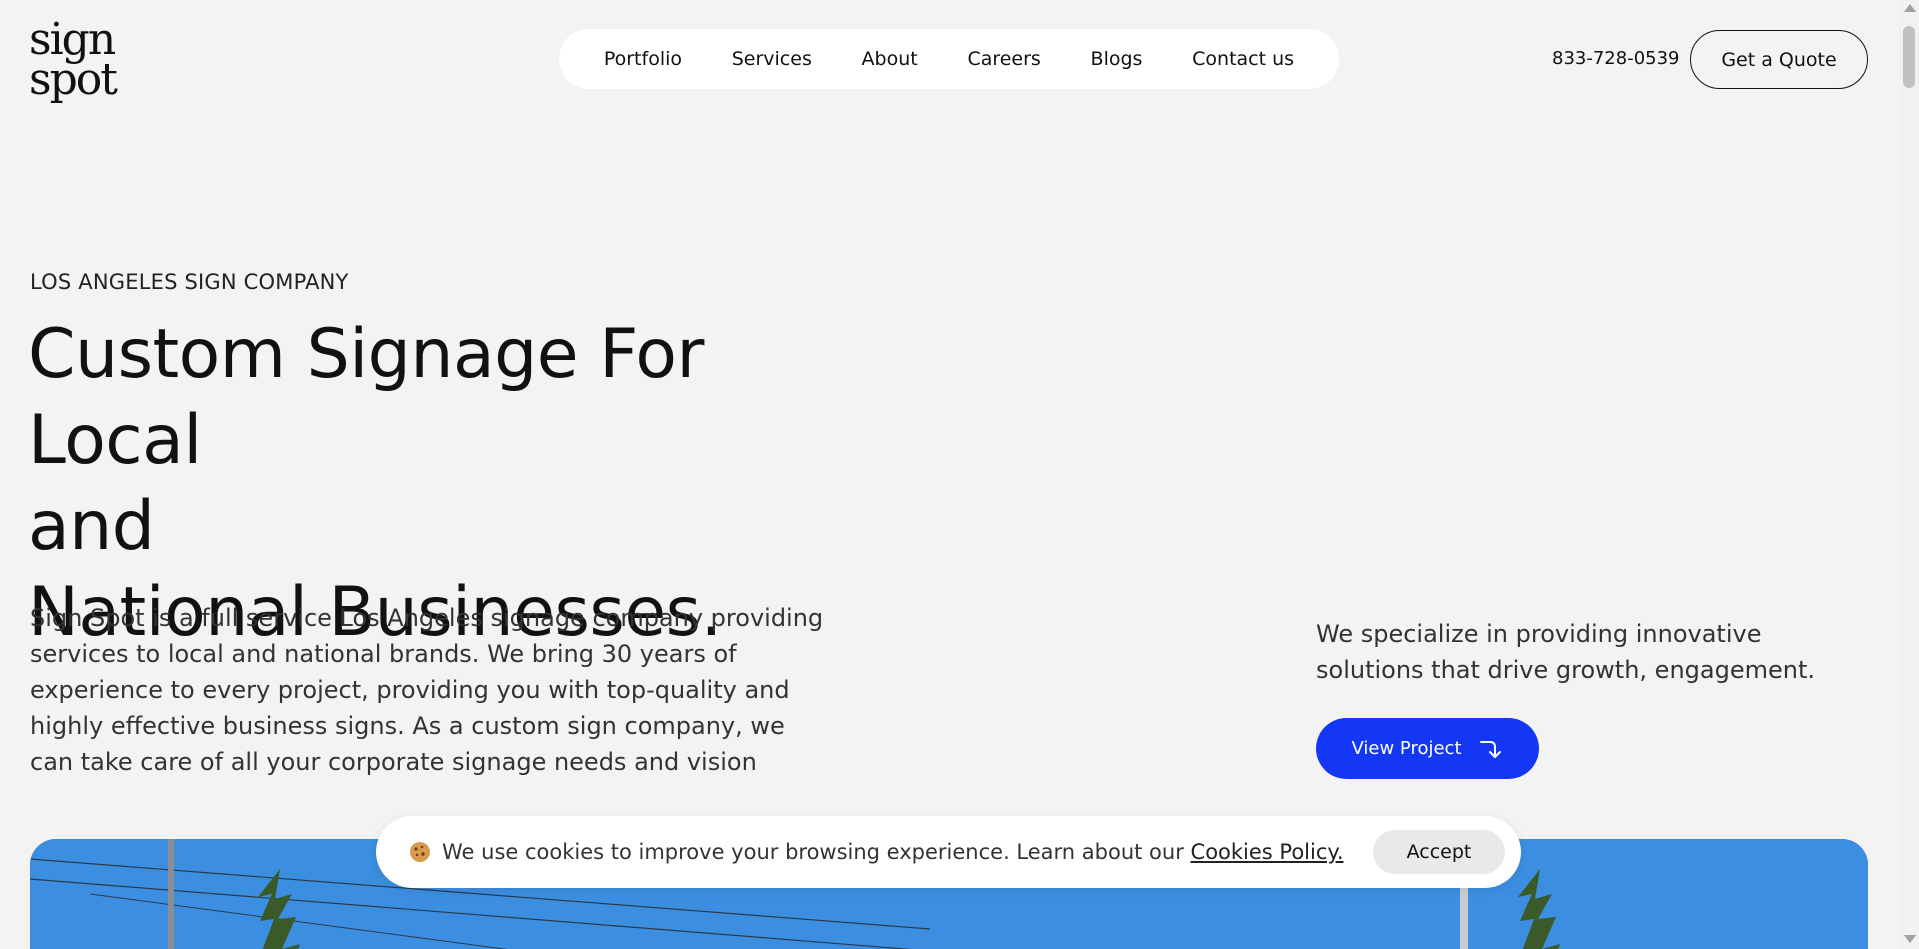 Image resolution: width=1919 pixels, height=949 pixels. Describe the element at coordinates (890, 59) in the screenshot. I see `nav-item-about: About` at that location.